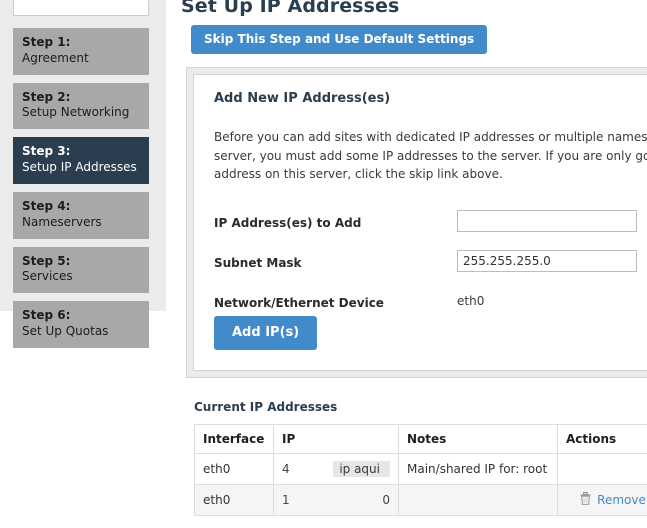 The width and height of the screenshot is (647, 528). What do you see at coordinates (258, 262) in the screenshot?
I see `form-label: Subnet Mask` at bounding box center [258, 262].